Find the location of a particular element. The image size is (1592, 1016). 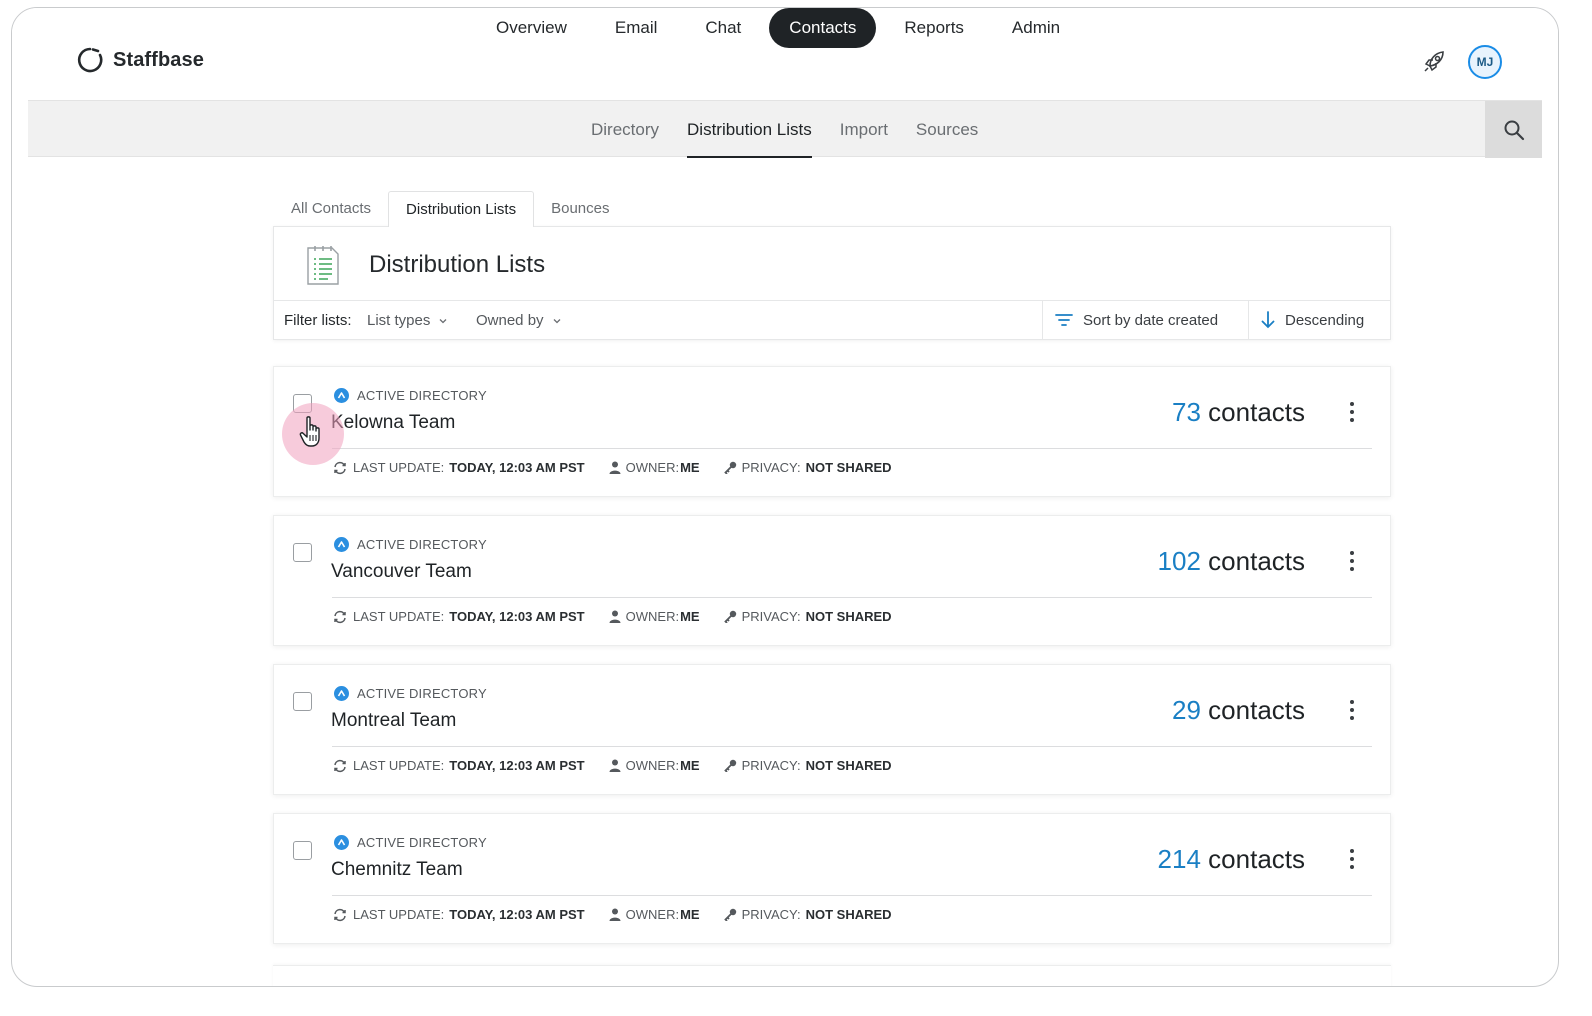

nav-overview: Overview is located at coordinates (531, 28).